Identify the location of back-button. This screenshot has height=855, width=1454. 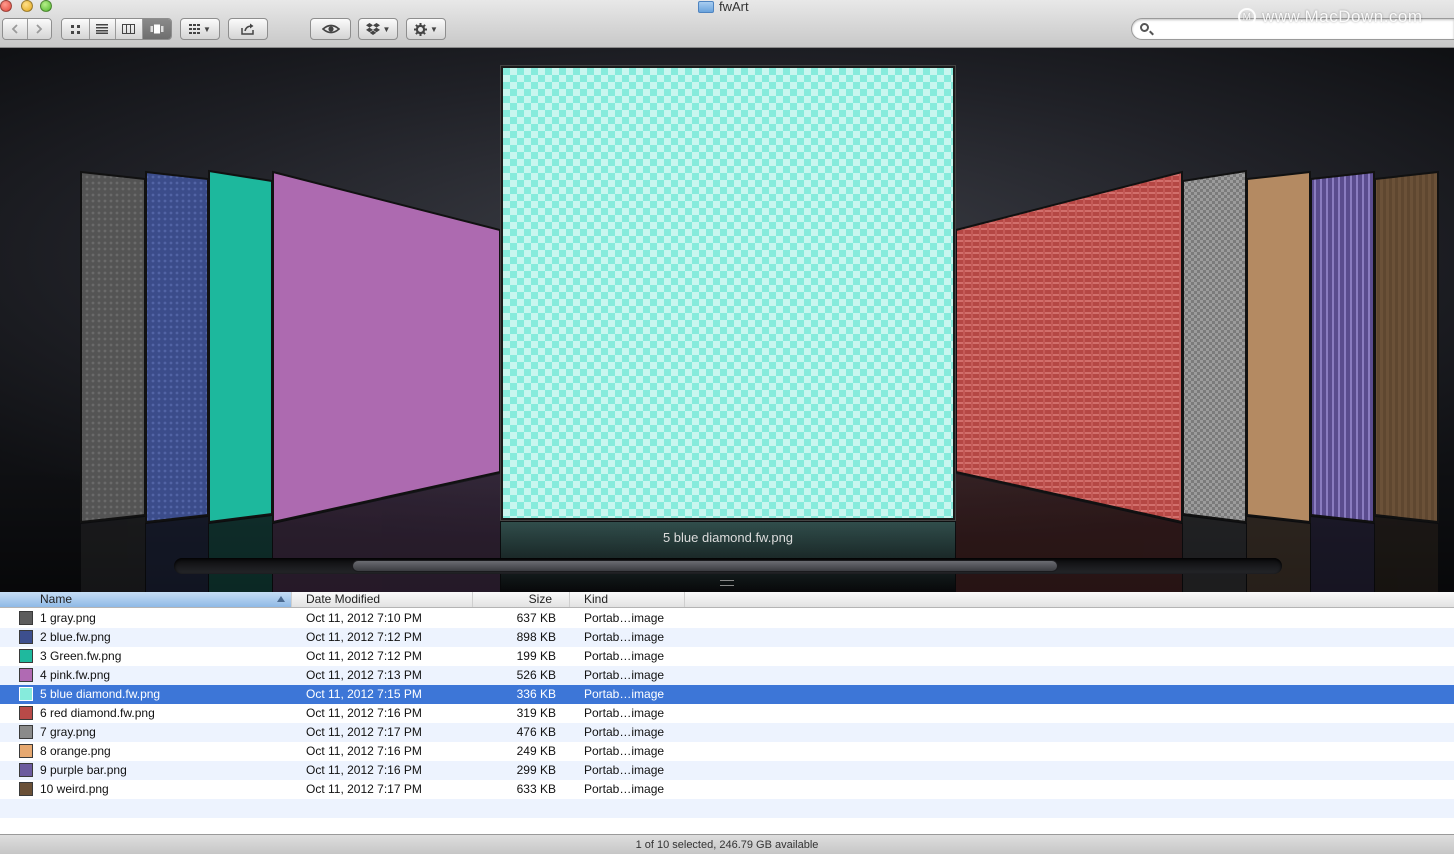
(15, 29).